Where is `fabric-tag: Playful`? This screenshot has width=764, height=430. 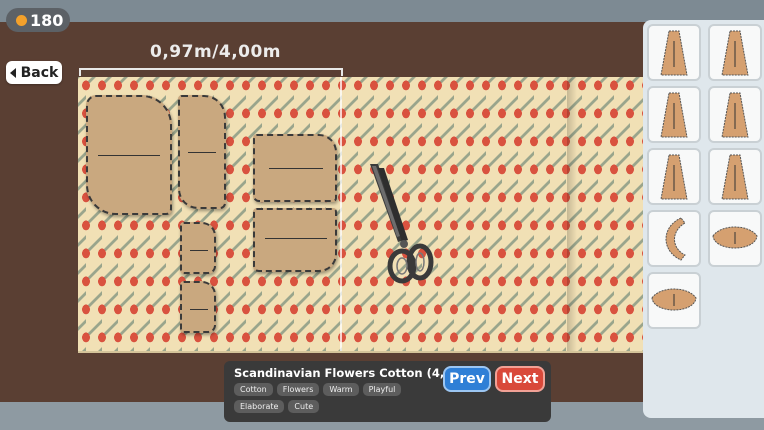 fabric-tag: Playful is located at coordinates (382, 389).